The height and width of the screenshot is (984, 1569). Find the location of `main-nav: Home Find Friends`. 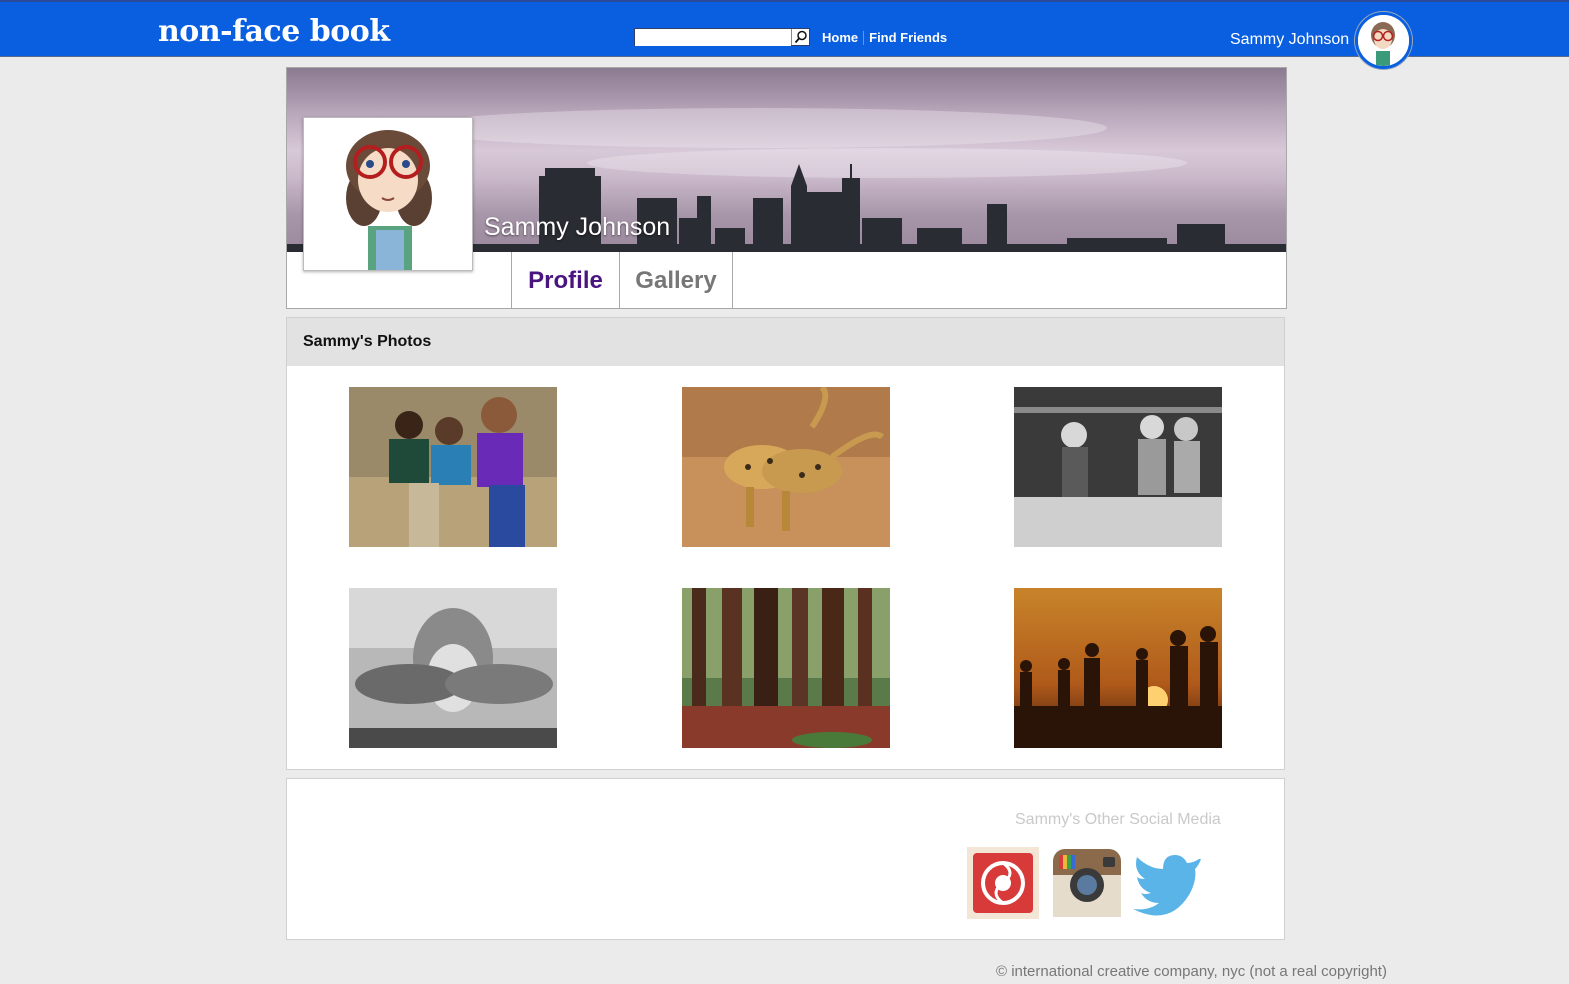

main-nav: Home Find Friends is located at coordinates (884, 37).